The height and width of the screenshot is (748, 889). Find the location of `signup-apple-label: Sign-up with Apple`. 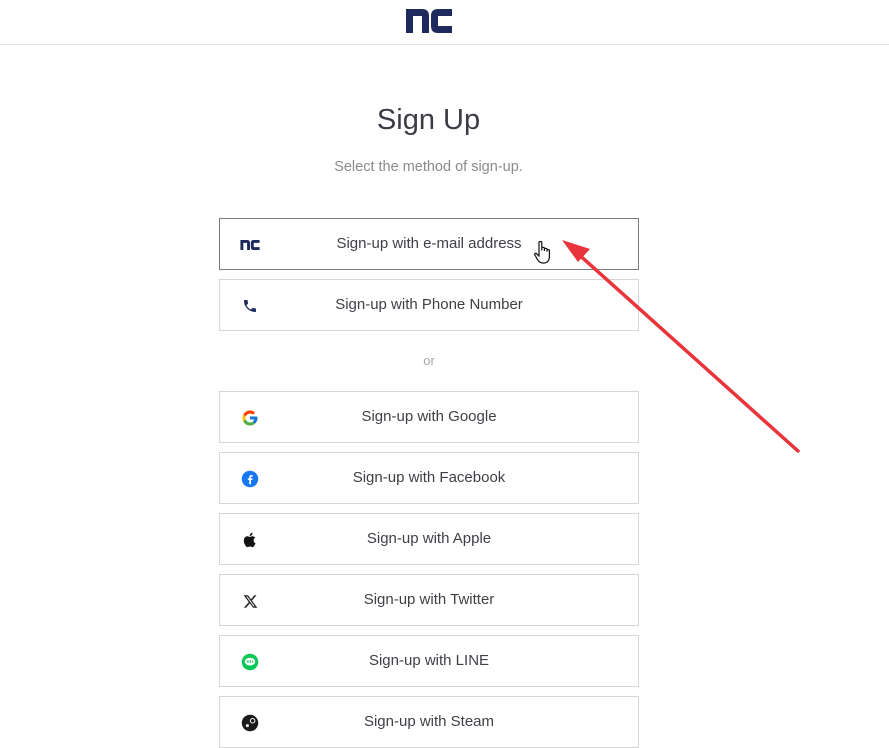

signup-apple-label: Sign-up with Apple is located at coordinates (429, 538).